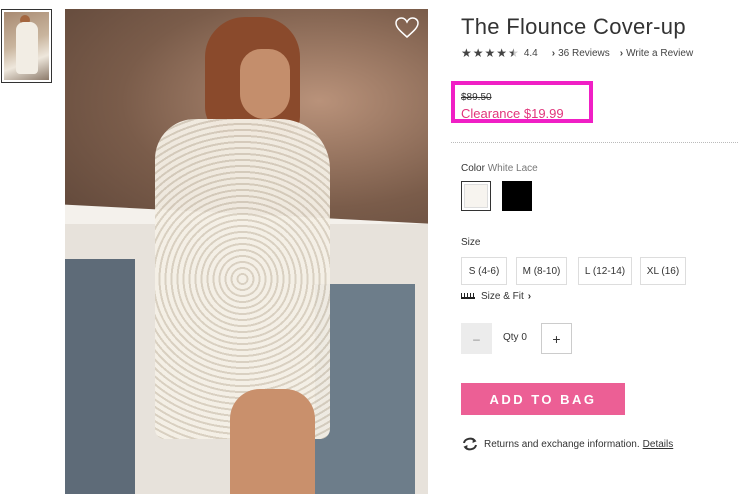 This screenshot has height=494, width=738. I want to click on product-title: The Flounce Cover-up, so click(573, 26).